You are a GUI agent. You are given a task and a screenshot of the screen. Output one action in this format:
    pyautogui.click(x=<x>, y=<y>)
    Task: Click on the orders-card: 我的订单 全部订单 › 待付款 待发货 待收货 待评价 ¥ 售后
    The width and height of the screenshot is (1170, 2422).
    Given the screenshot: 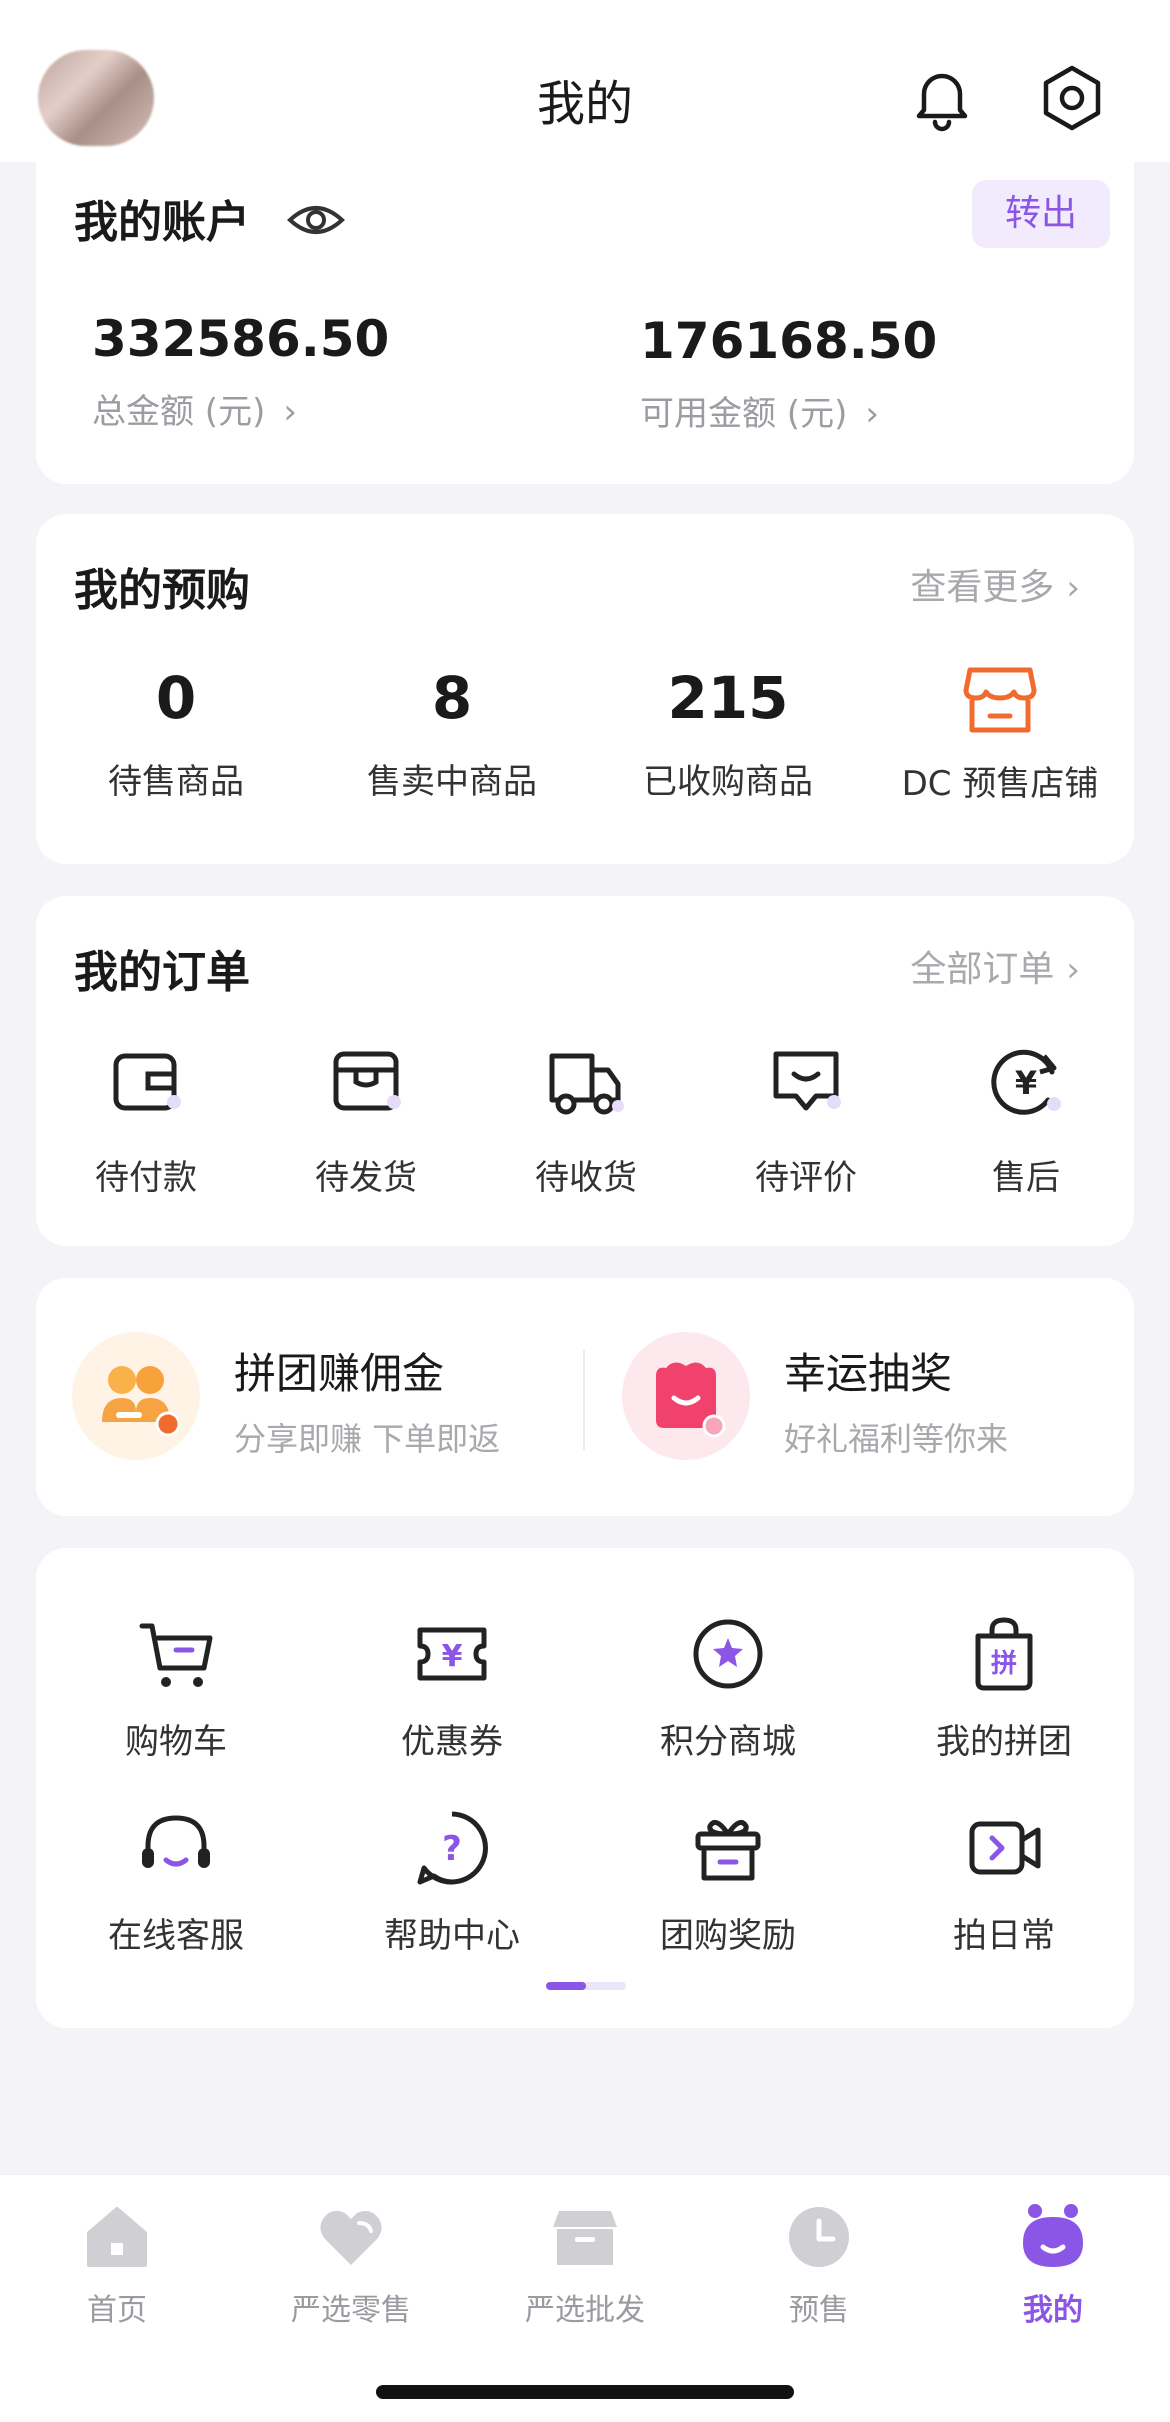 What is the action you would take?
    pyautogui.click(x=585, y=1071)
    